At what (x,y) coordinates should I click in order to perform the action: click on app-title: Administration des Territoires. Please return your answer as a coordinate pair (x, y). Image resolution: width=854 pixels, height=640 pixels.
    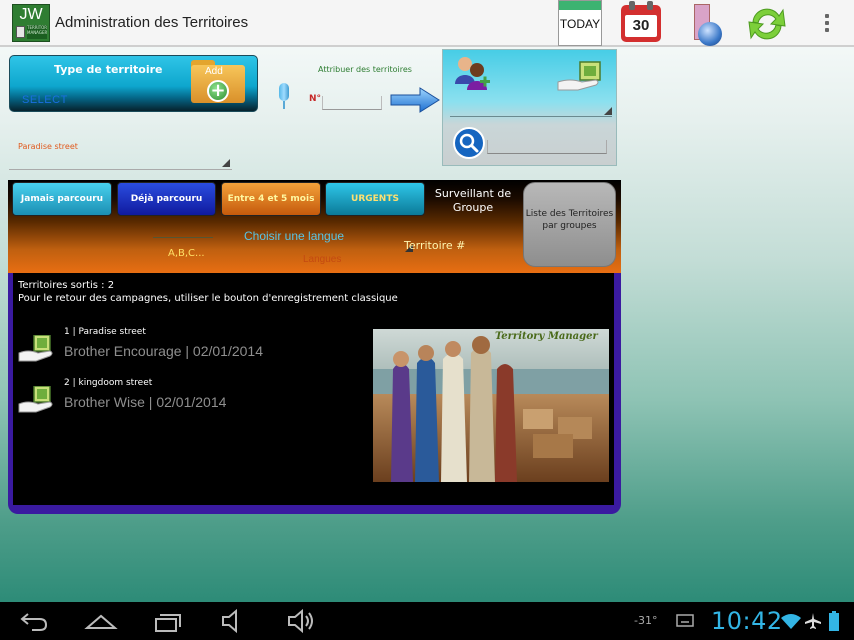
    Looking at the image, I should click on (152, 22).